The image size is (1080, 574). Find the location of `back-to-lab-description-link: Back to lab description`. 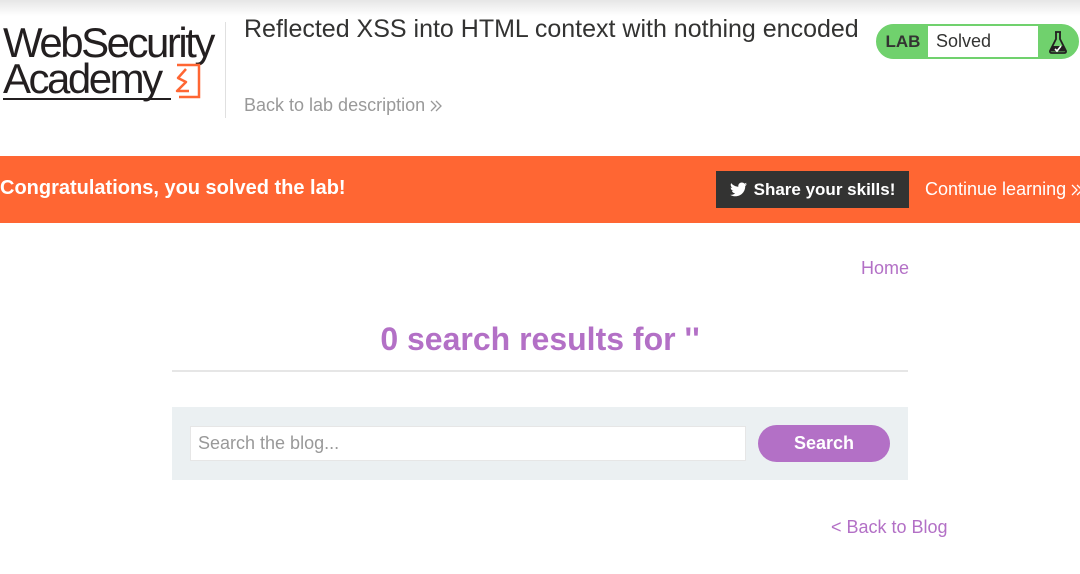

back-to-lab-description-link: Back to lab description is located at coordinates (343, 105).